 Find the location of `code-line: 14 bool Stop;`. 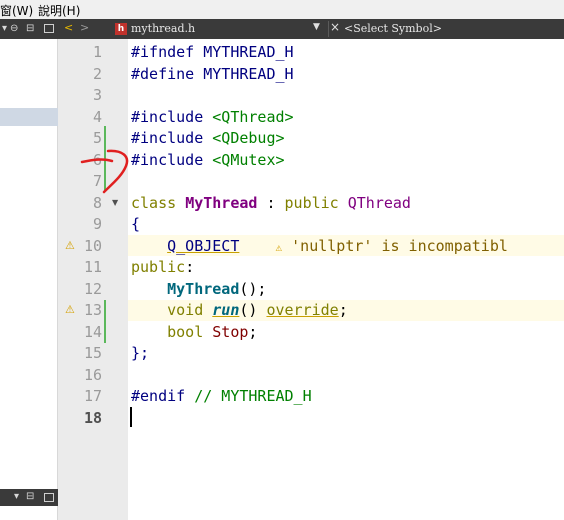

code-line: 14 bool Stop; is located at coordinates (311, 332).